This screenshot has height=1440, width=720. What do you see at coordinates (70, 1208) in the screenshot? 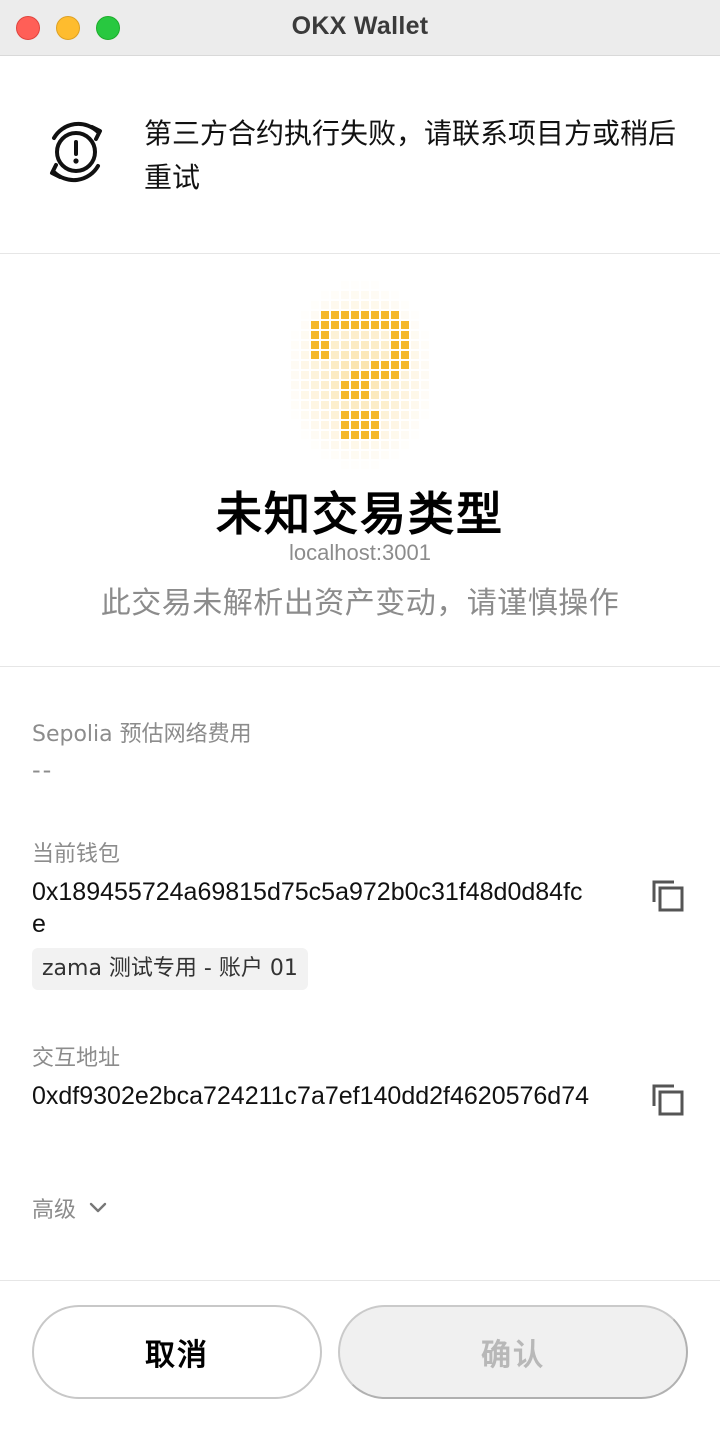
I see `advanced-toggle: 高级` at bounding box center [70, 1208].